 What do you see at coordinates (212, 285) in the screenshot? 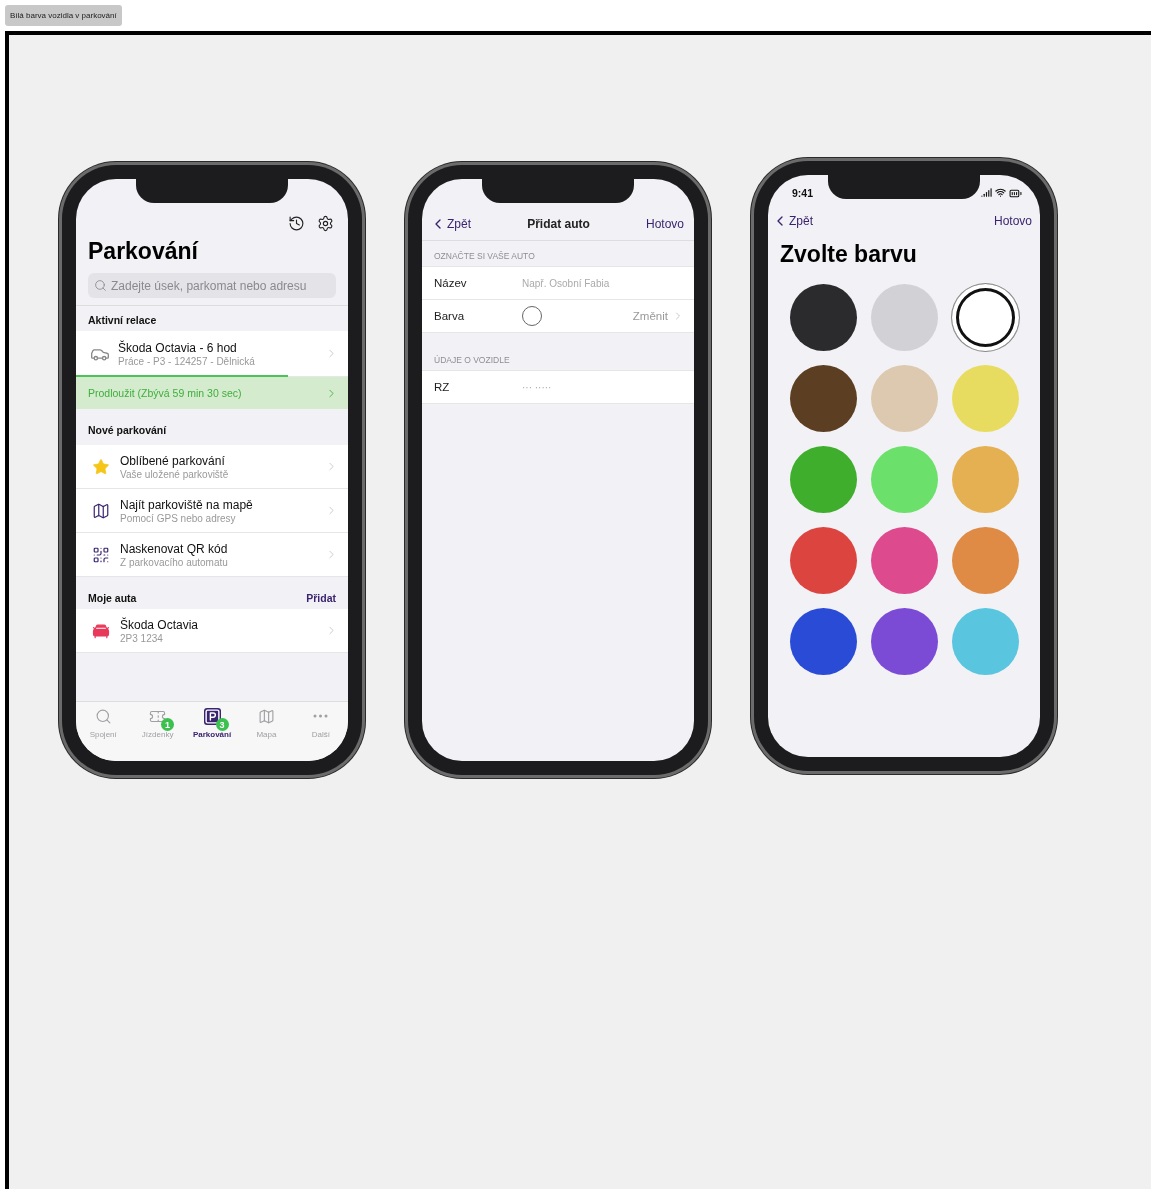
I see `search-field: Zadejte úsek, parkomat nebo adresu` at bounding box center [212, 285].